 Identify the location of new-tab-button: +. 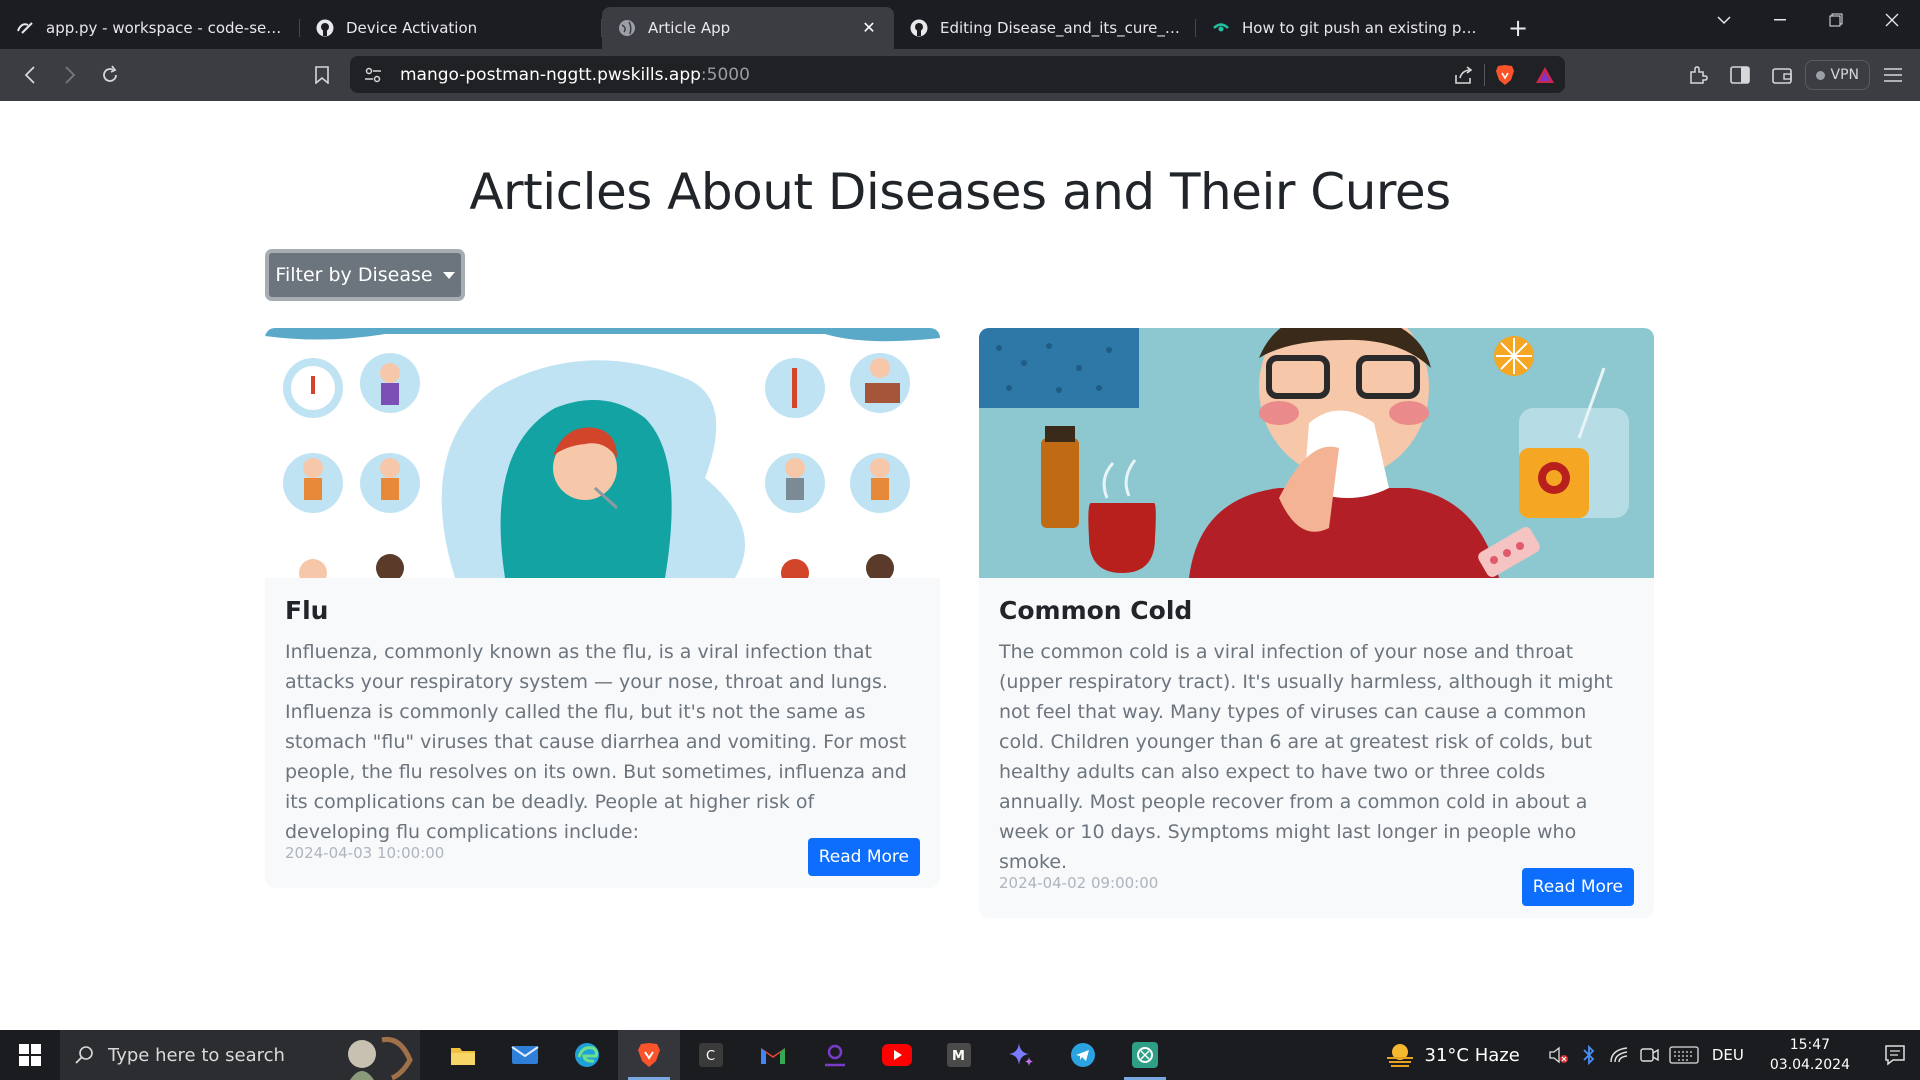
(1518, 28).